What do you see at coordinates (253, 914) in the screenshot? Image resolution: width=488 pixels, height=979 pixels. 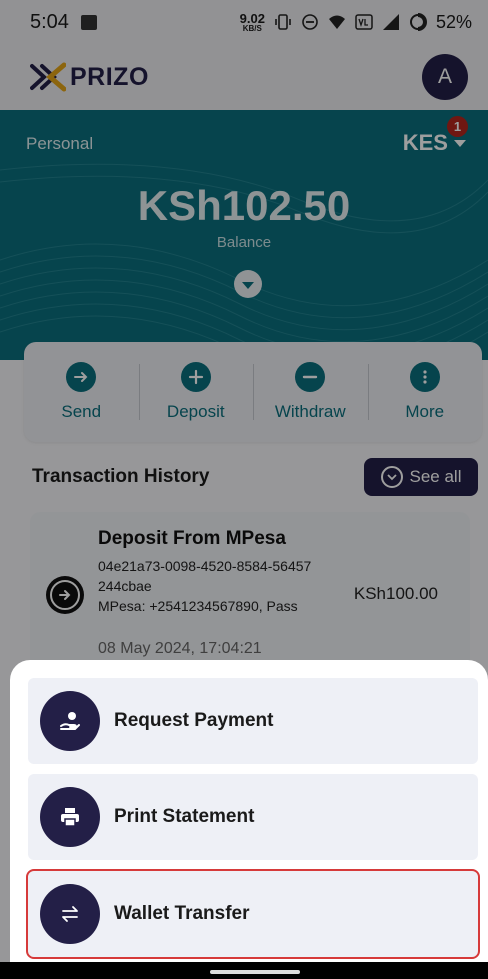 I see `wallet-transfer-option: Wallet Transfer` at bounding box center [253, 914].